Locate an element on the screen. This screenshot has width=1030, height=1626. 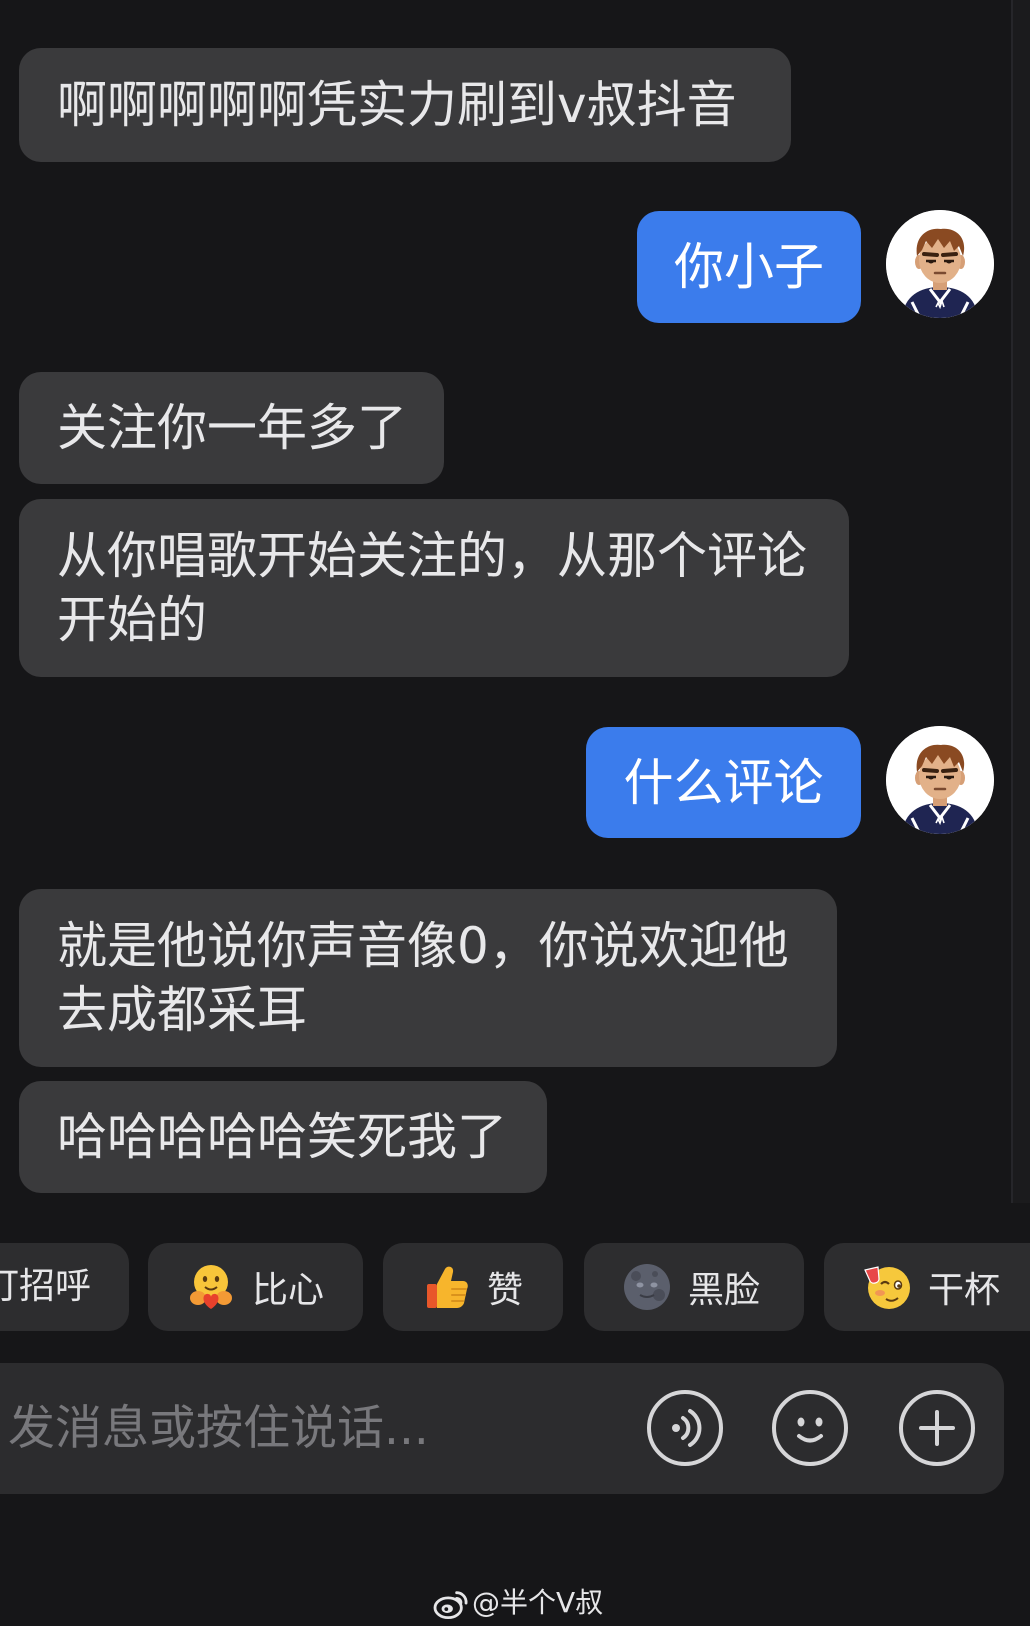
more-button is located at coordinates (937, 1428).